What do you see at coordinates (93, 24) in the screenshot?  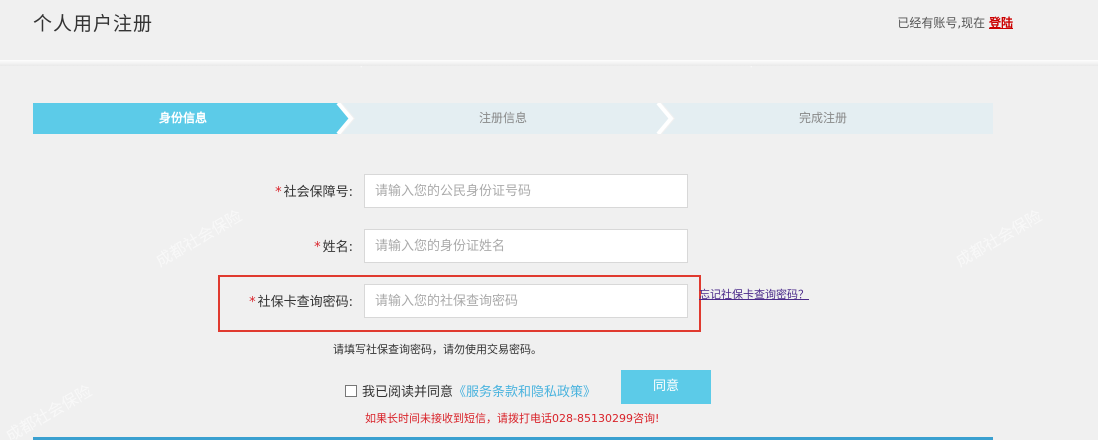 I see `page-title: 个人用户注册` at bounding box center [93, 24].